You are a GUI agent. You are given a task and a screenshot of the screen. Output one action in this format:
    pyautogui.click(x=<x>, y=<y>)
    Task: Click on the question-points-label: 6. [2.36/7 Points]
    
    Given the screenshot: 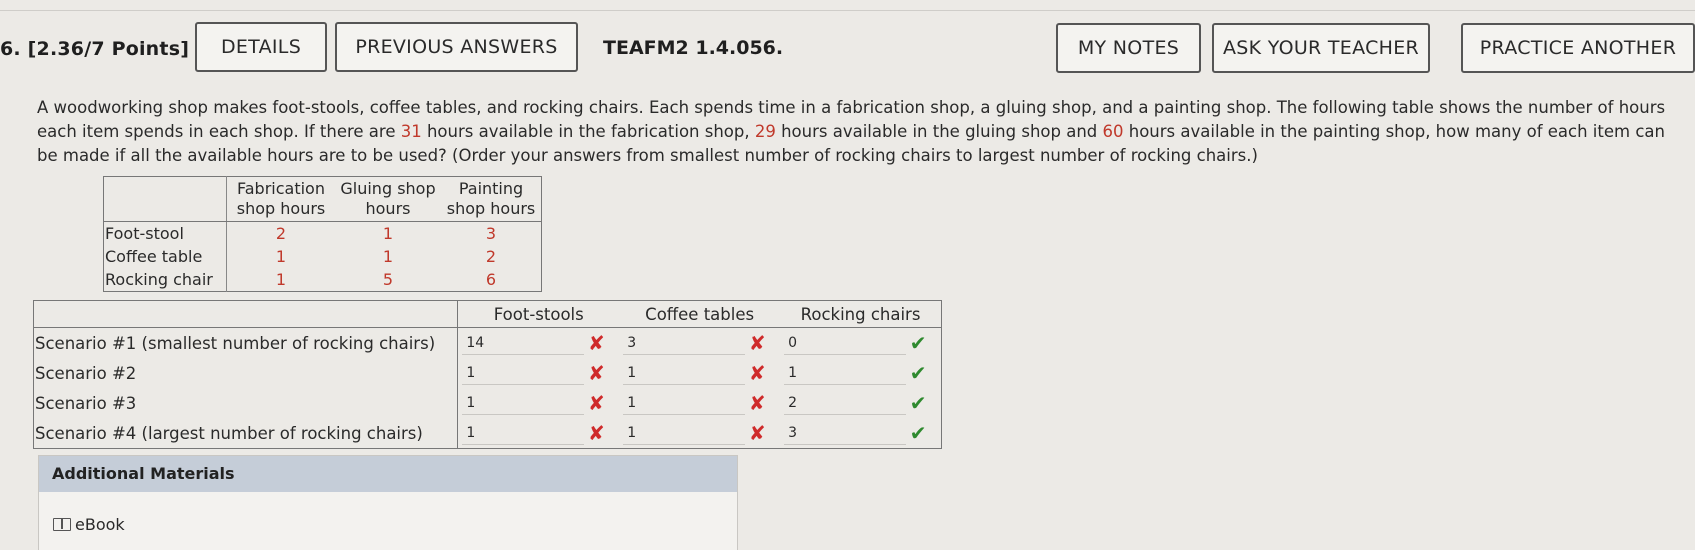 What is the action you would take?
    pyautogui.click(x=95, y=49)
    